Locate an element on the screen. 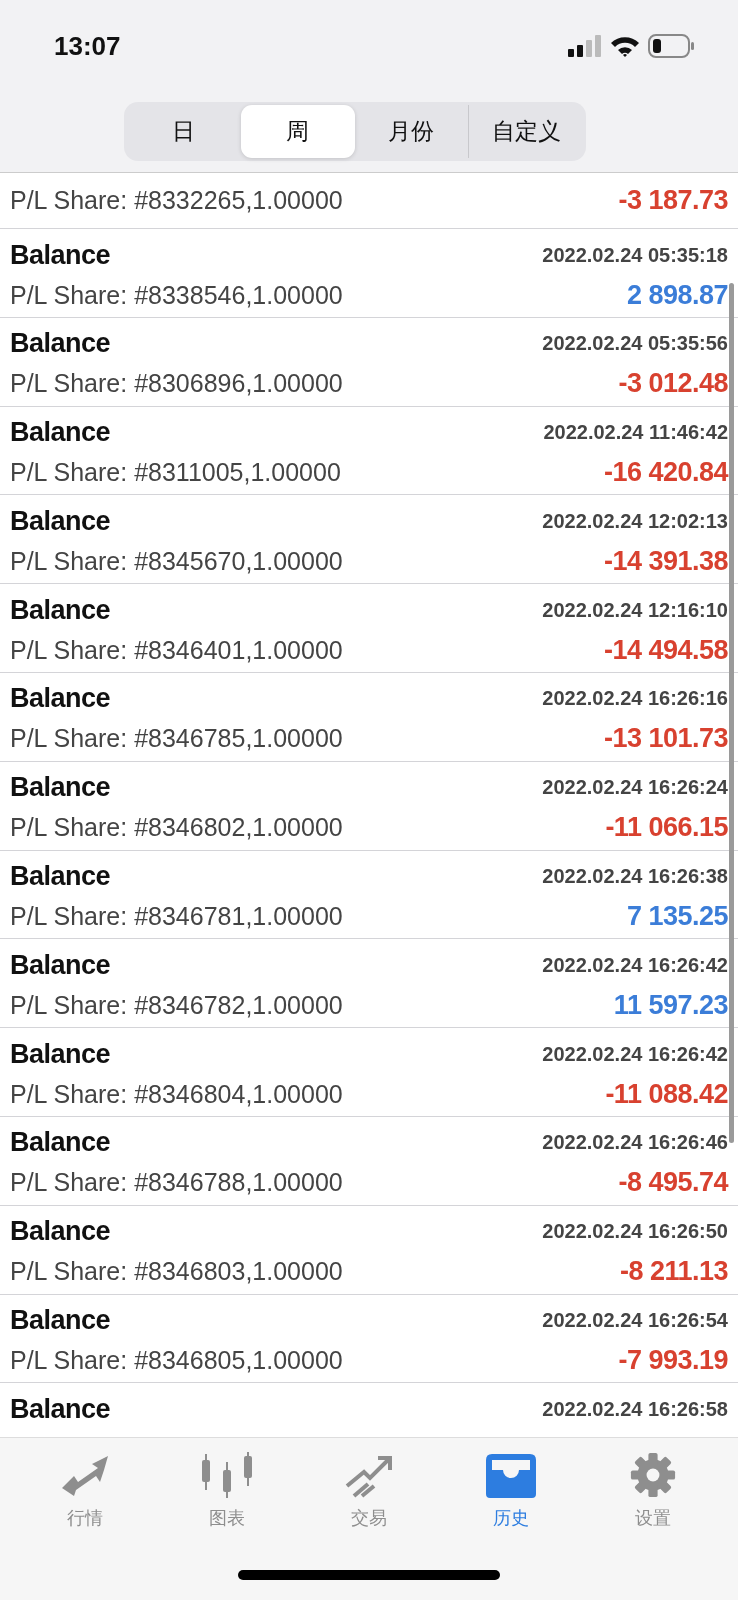 Image resolution: width=738 pixels, height=1600 pixels. inbox-icon is located at coordinates (511, 1475).